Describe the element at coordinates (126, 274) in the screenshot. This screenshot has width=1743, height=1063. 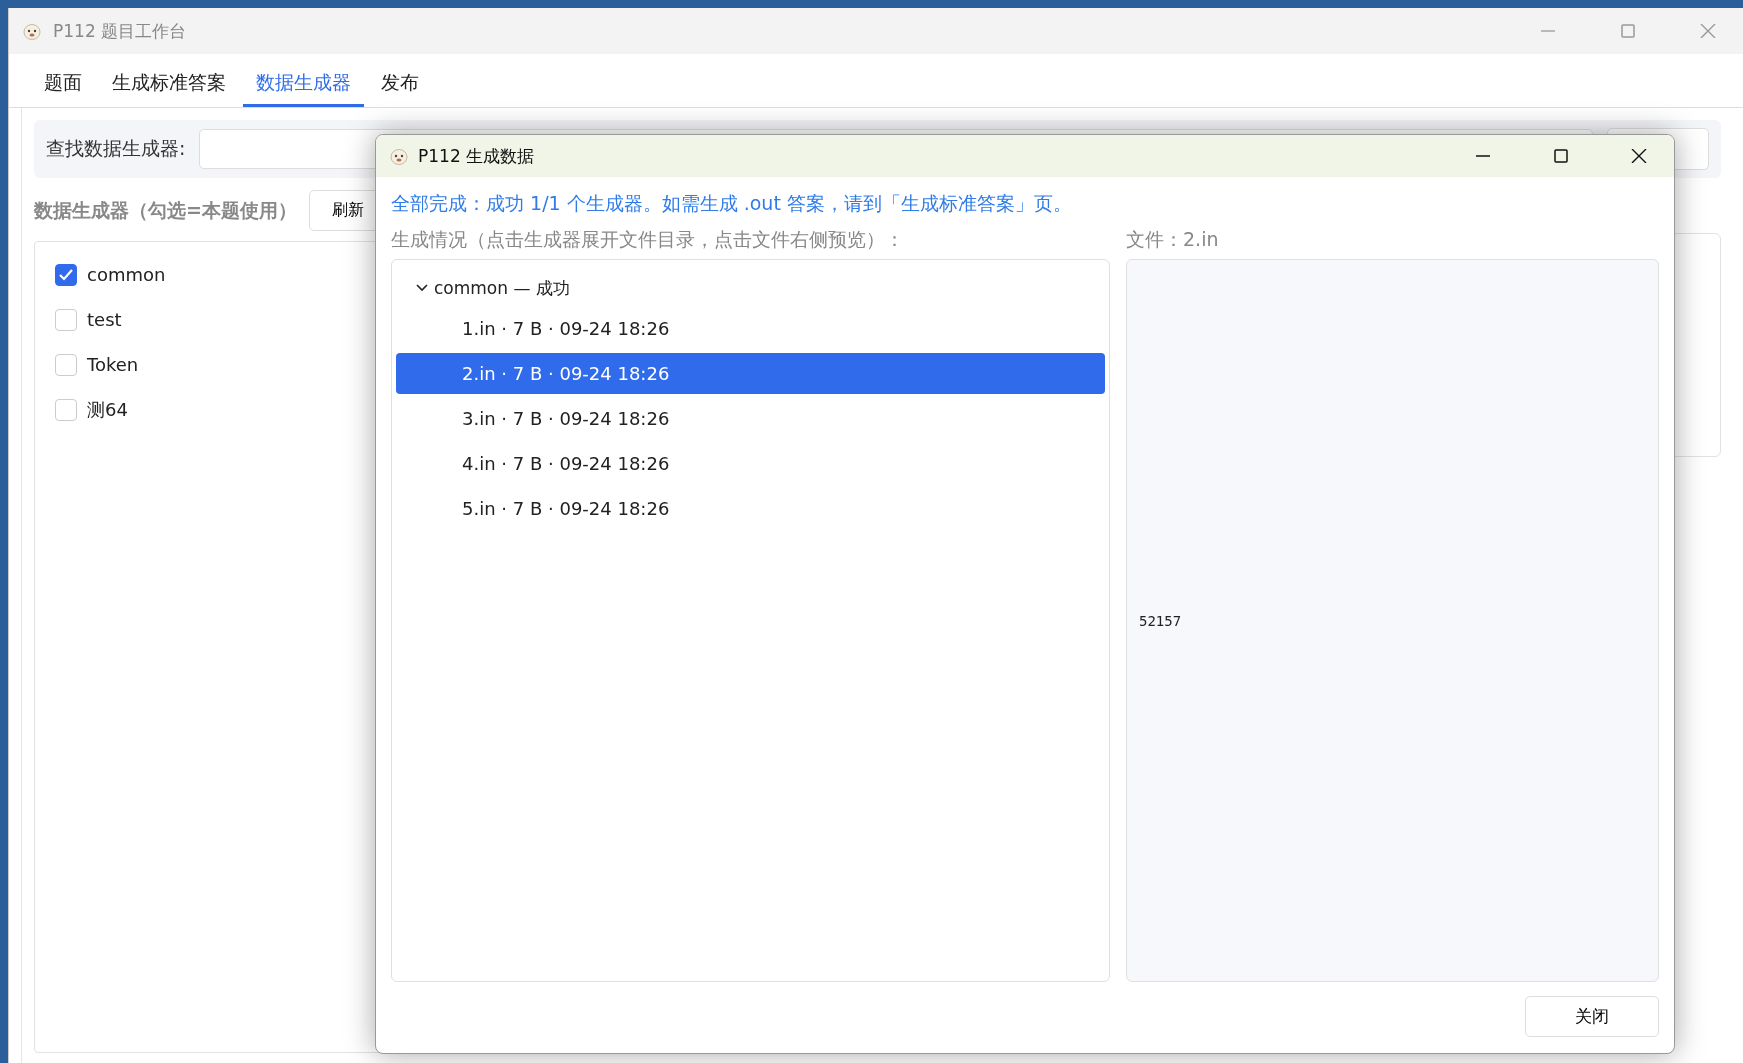
I see `generator-name: common` at that location.